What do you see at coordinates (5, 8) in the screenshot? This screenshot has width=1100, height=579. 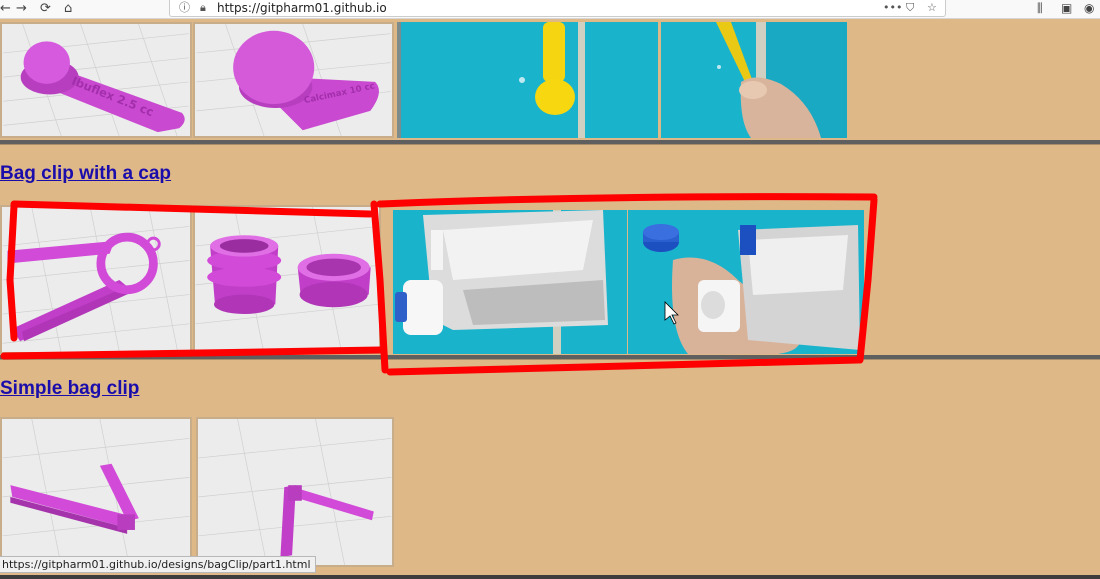 I see `back-button: ←` at bounding box center [5, 8].